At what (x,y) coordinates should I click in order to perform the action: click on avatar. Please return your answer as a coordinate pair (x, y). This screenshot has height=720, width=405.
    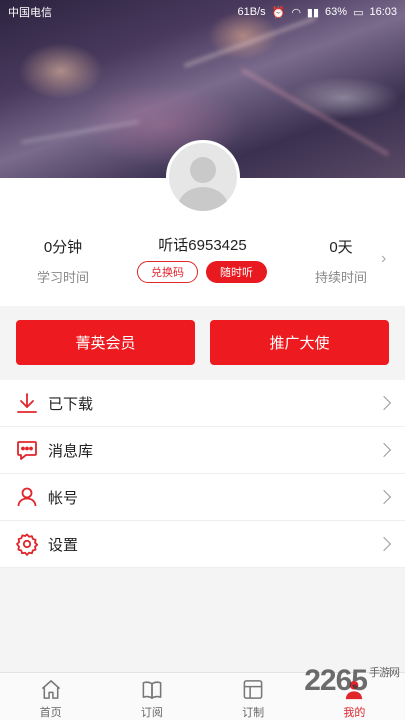
    Looking at the image, I should click on (203, 177).